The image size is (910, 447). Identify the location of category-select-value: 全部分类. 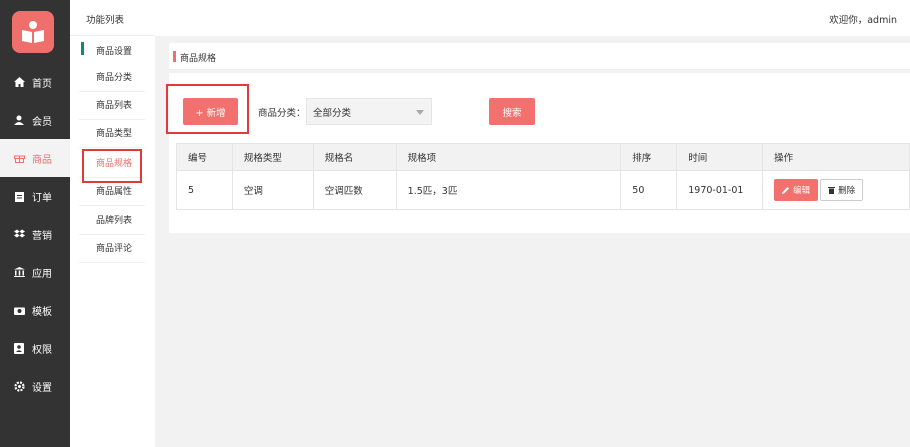
(332, 113).